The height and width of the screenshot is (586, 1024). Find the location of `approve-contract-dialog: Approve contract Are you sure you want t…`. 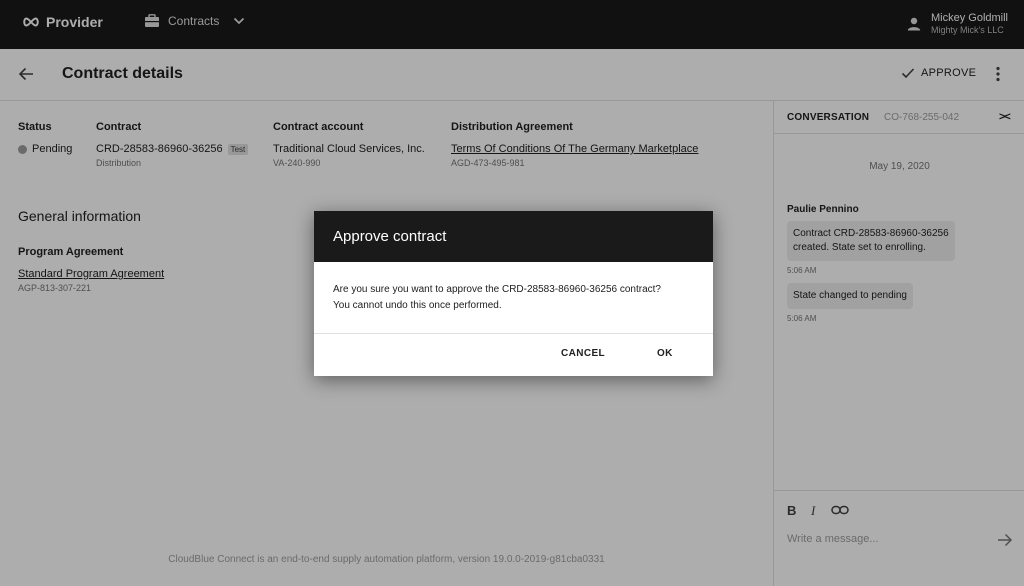

approve-contract-dialog: Approve contract Are you sure you want t… is located at coordinates (513, 293).